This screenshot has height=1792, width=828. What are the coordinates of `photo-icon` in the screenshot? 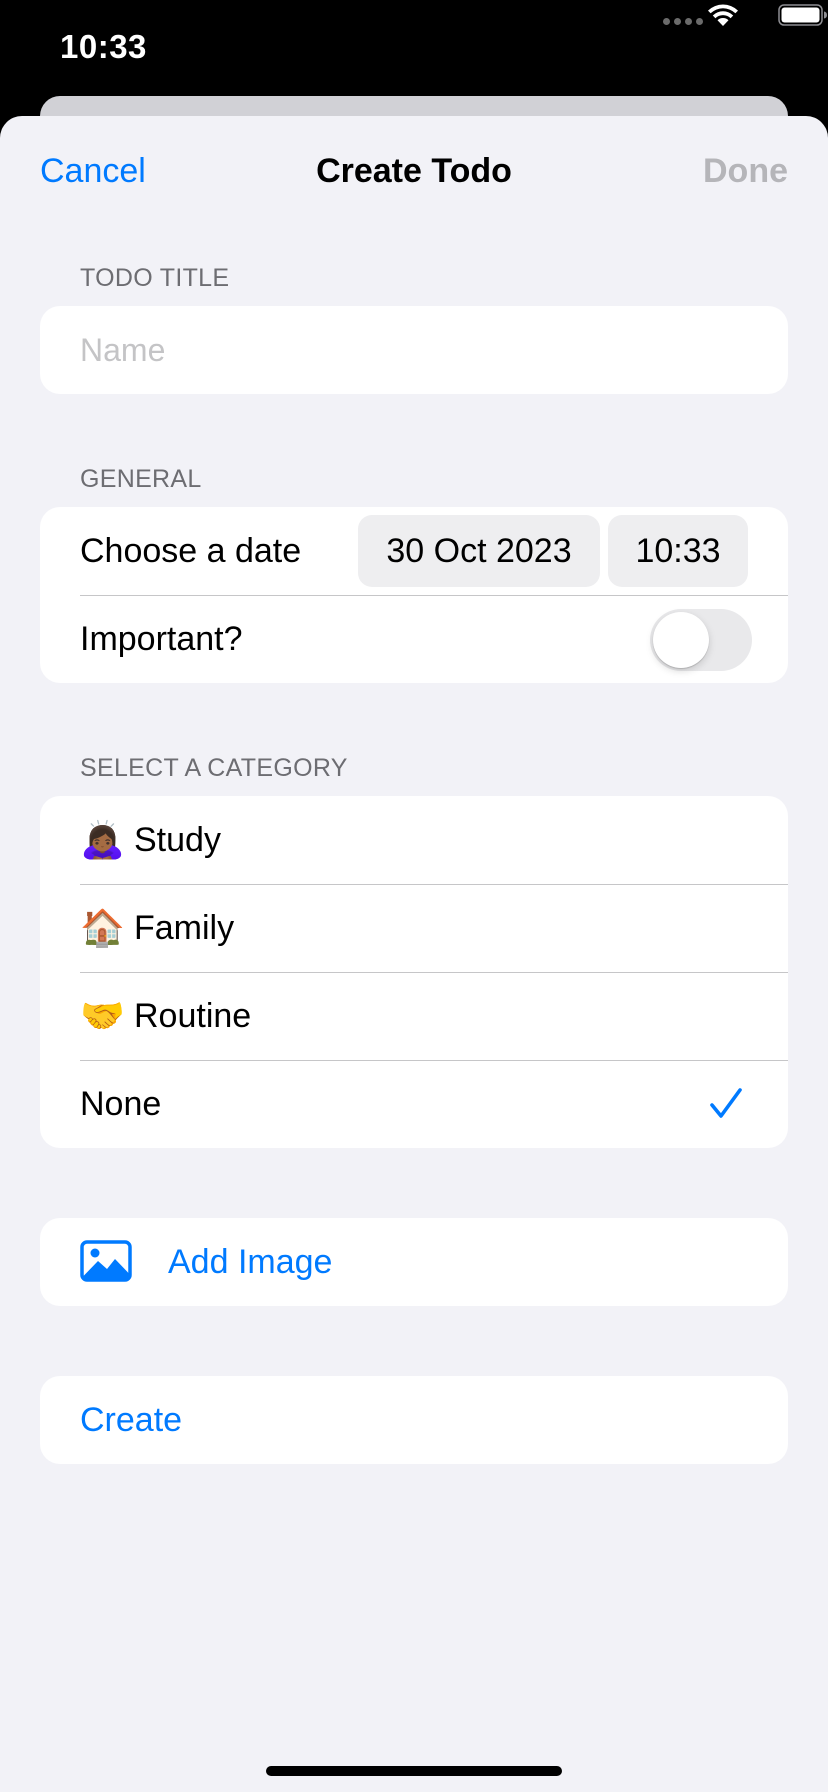 It's located at (106, 1261).